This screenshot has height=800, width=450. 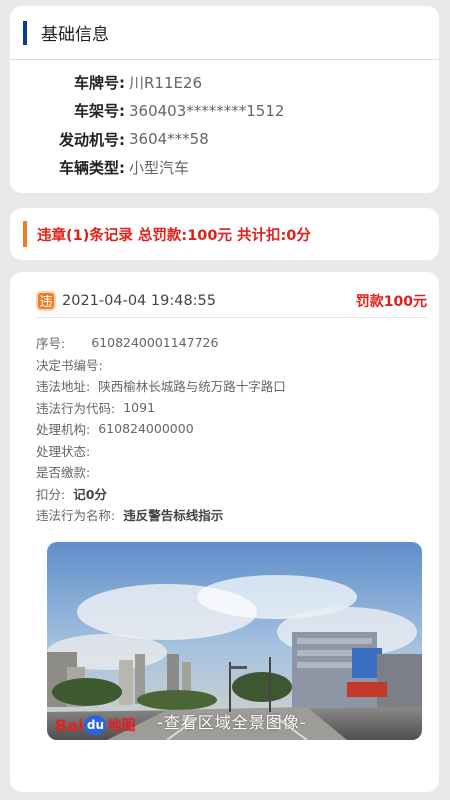 What do you see at coordinates (173, 516) in the screenshot?
I see `violation-name-value: 违反警告标线指示` at bounding box center [173, 516].